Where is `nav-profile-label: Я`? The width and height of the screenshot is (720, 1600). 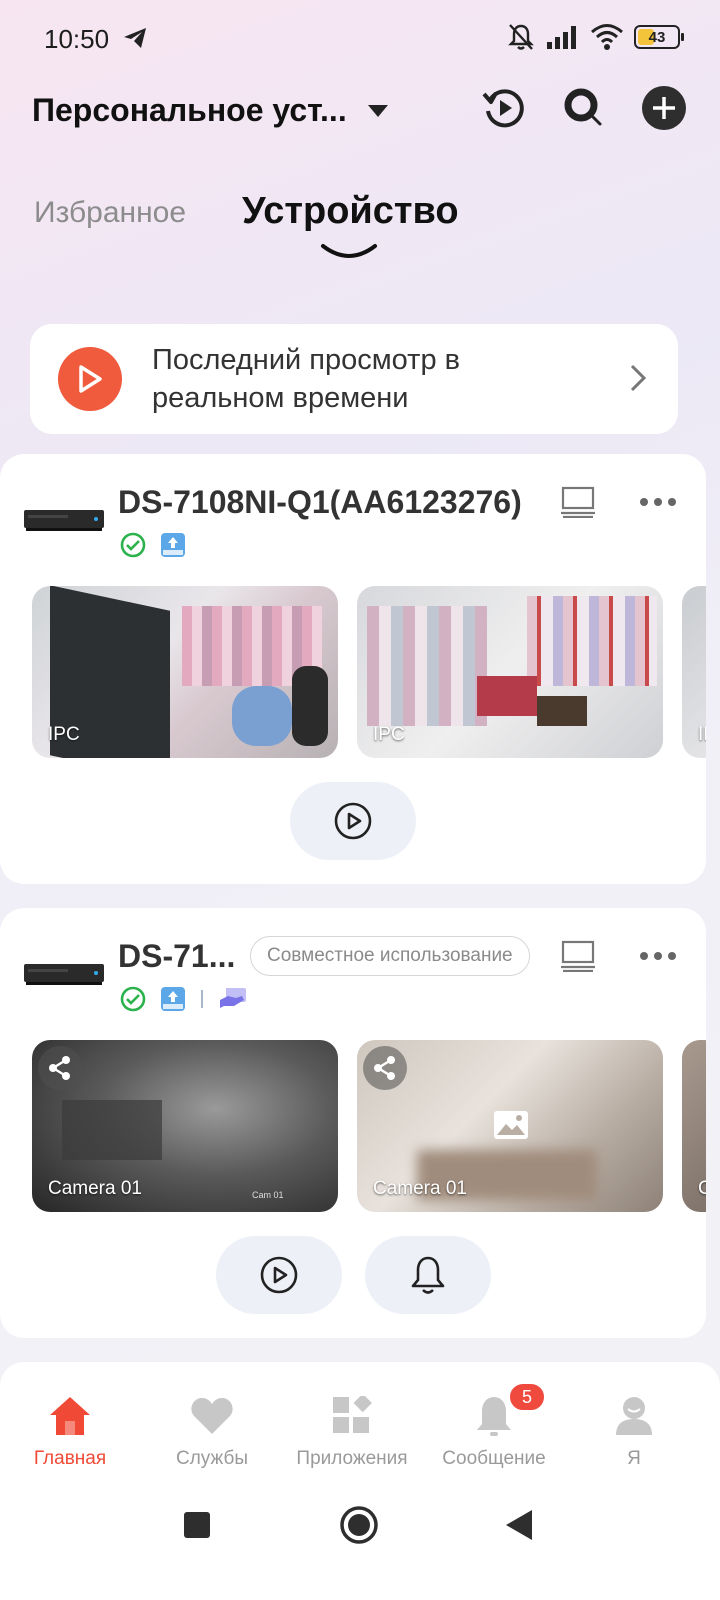
nav-profile-label: Я is located at coordinates (634, 1458).